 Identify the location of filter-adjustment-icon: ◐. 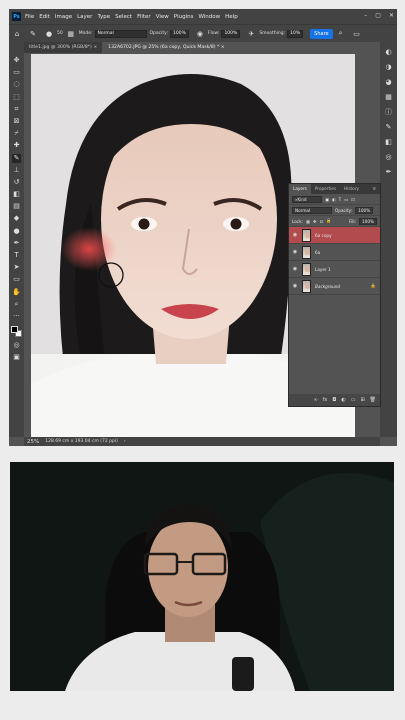
(334, 199).